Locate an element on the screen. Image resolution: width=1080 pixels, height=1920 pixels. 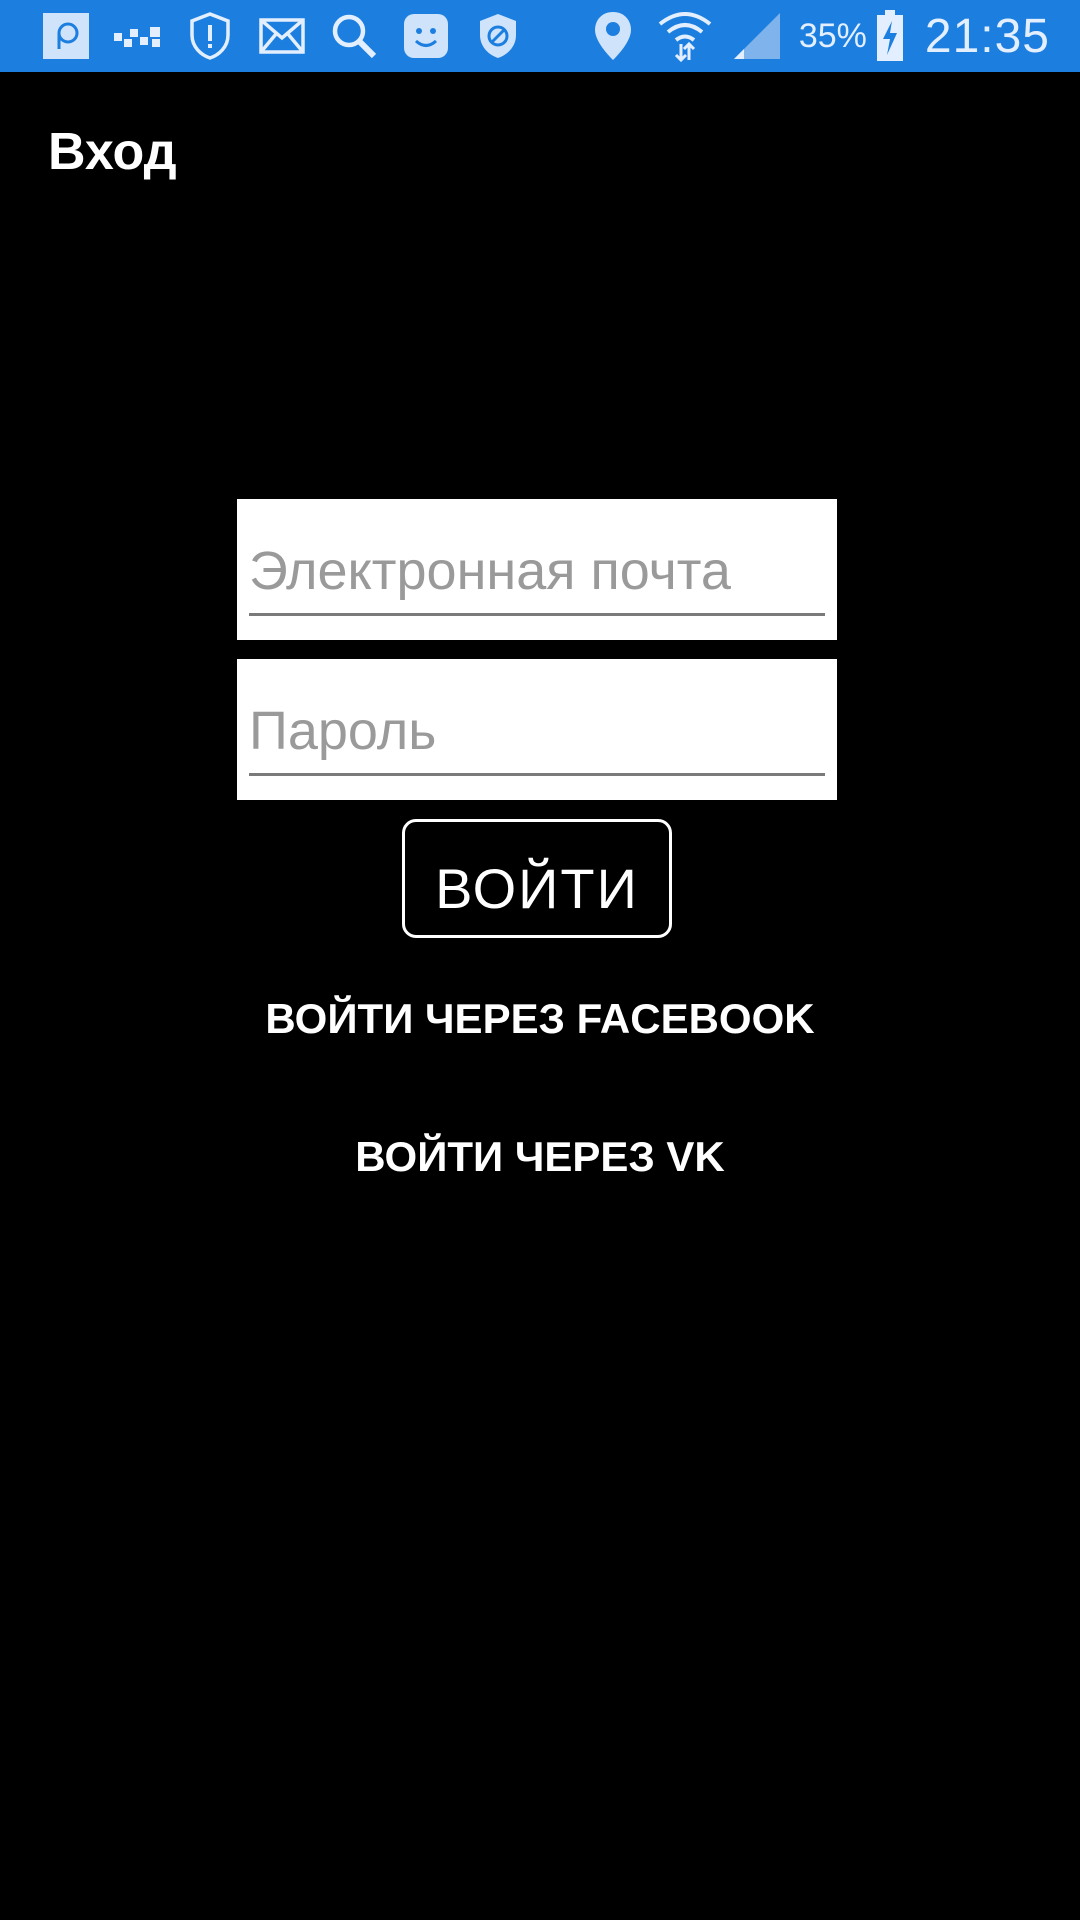
dots-icon is located at coordinates (138, 36).